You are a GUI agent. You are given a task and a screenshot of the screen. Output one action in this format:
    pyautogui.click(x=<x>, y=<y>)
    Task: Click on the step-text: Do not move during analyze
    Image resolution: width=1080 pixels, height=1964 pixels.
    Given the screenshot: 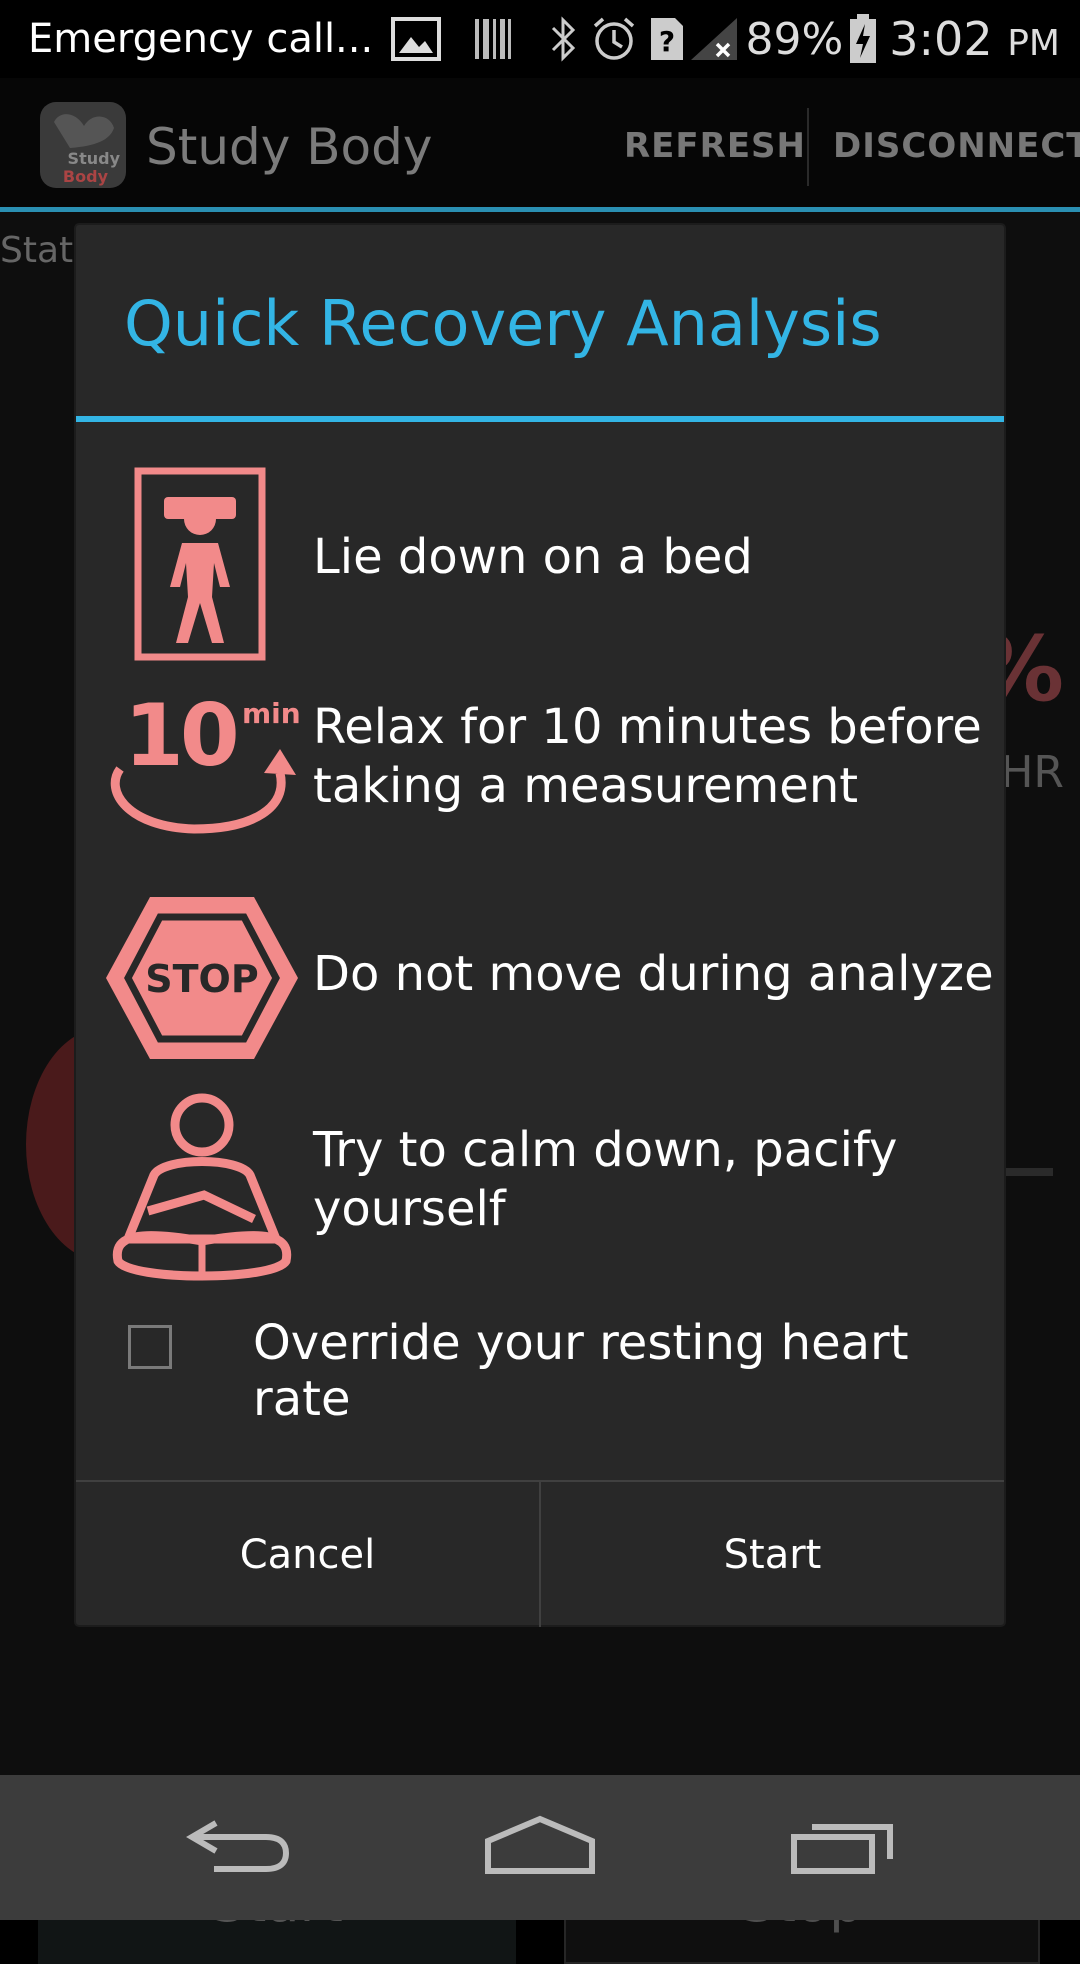 What is the action you would take?
    pyautogui.click(x=653, y=974)
    